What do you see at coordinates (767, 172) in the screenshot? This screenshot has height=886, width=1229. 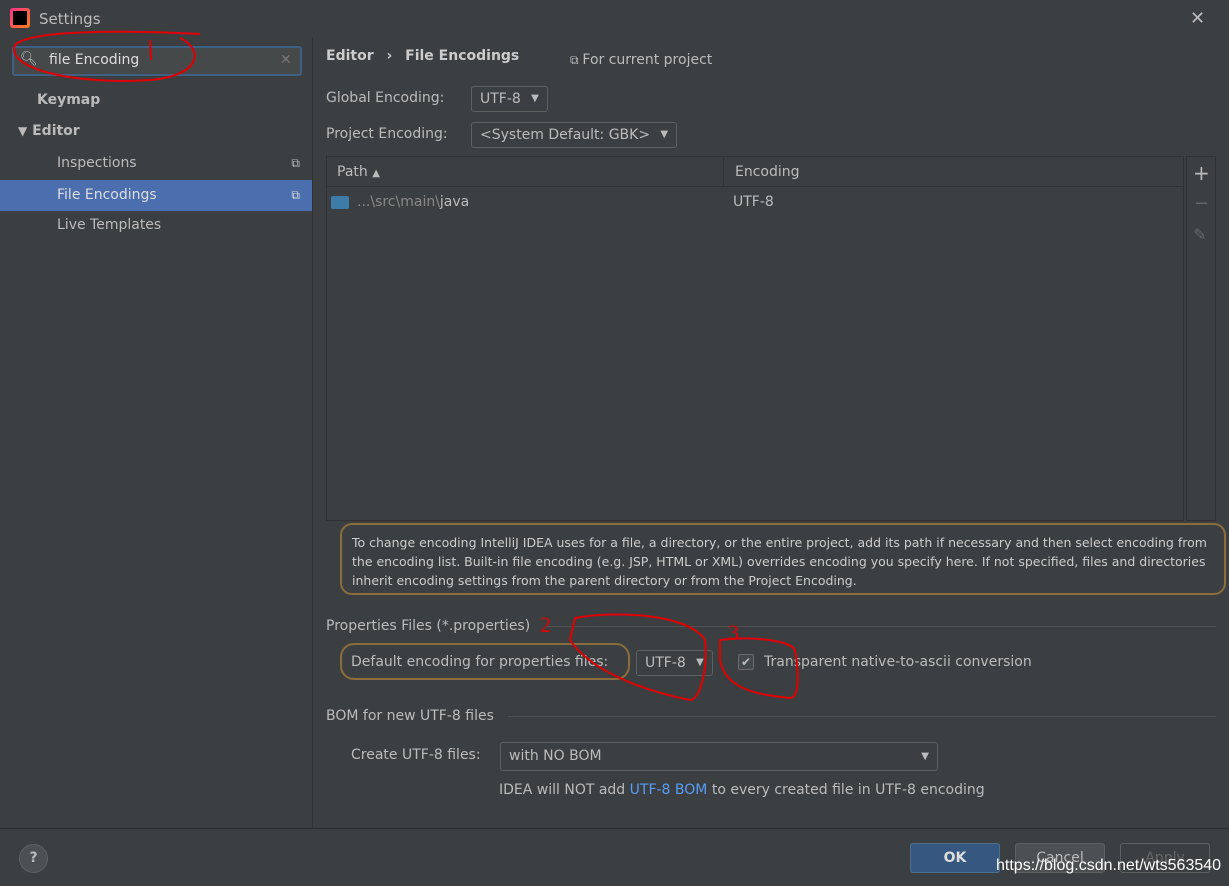 I see `column-header-encoding: Encoding` at bounding box center [767, 172].